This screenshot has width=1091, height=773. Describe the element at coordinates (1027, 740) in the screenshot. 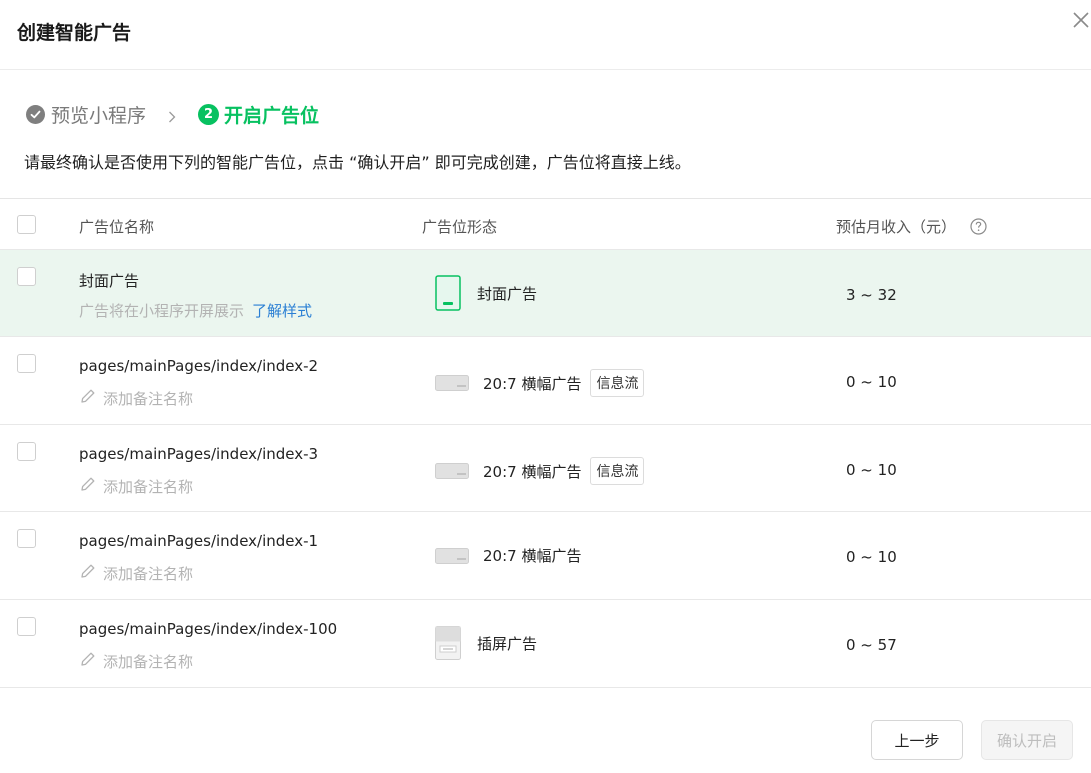

I see `confirm-enable-button: 确认开启` at that location.